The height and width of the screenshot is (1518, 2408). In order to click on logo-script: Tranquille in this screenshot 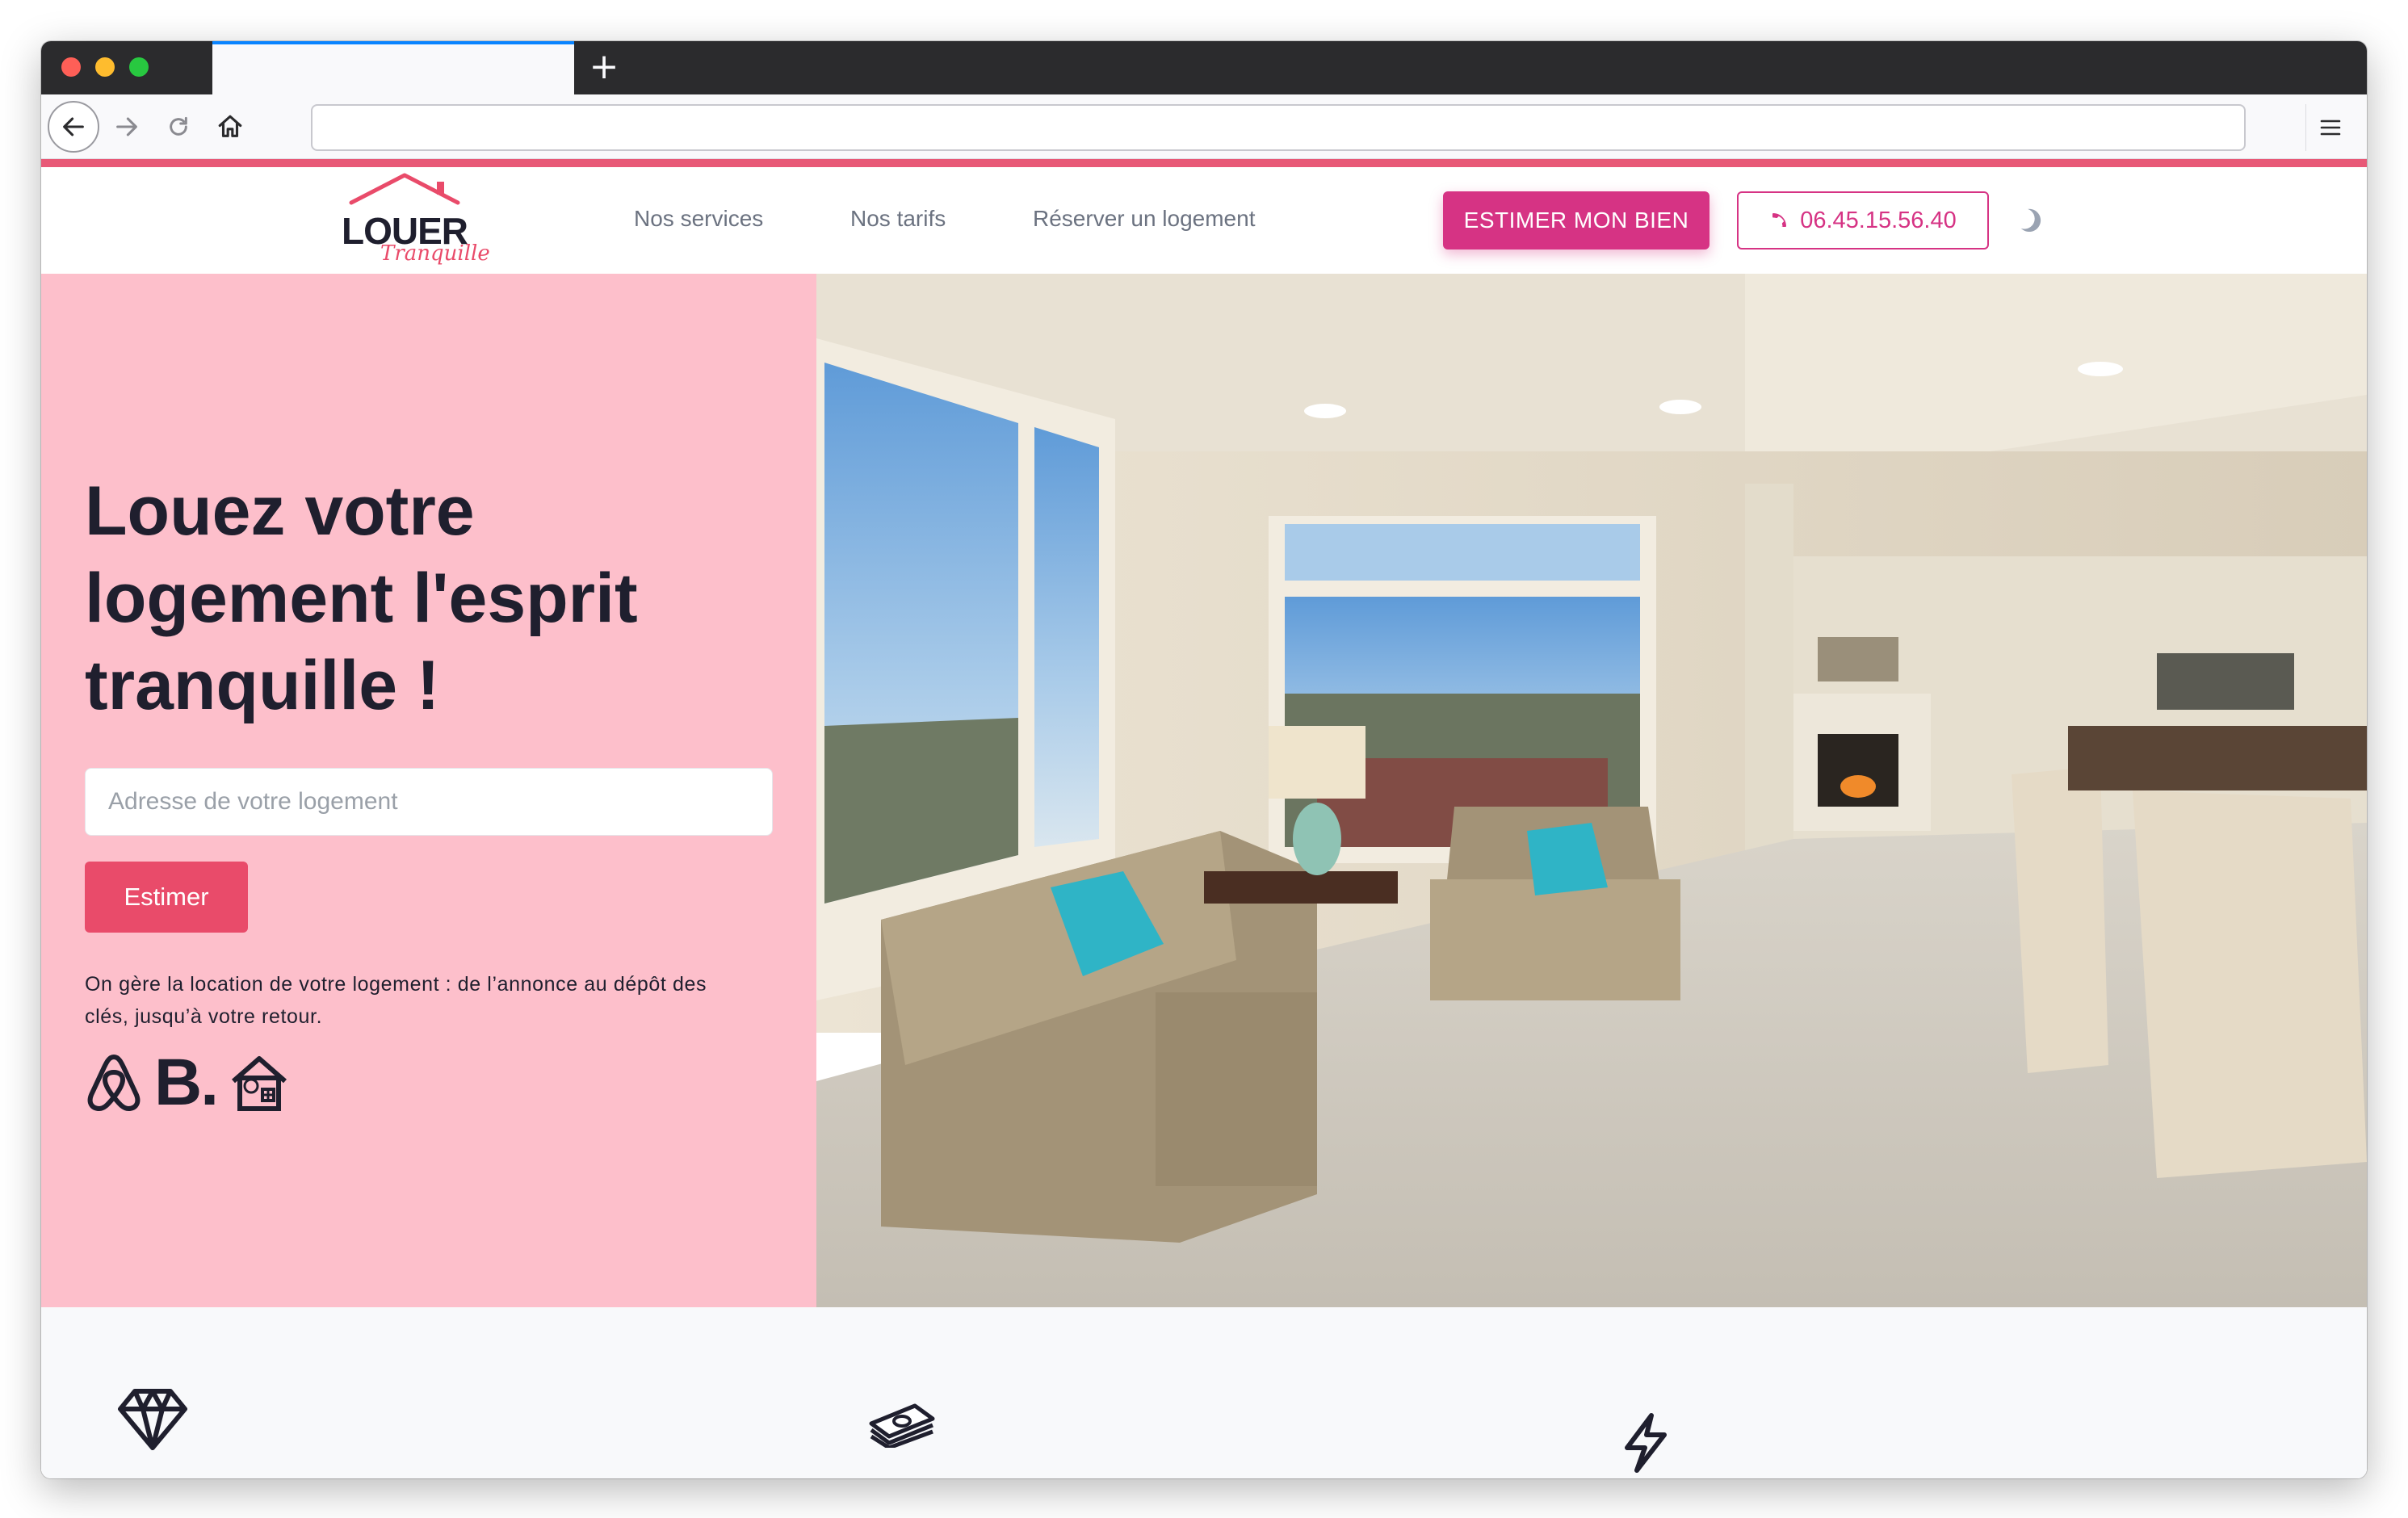, I will do `click(435, 254)`.